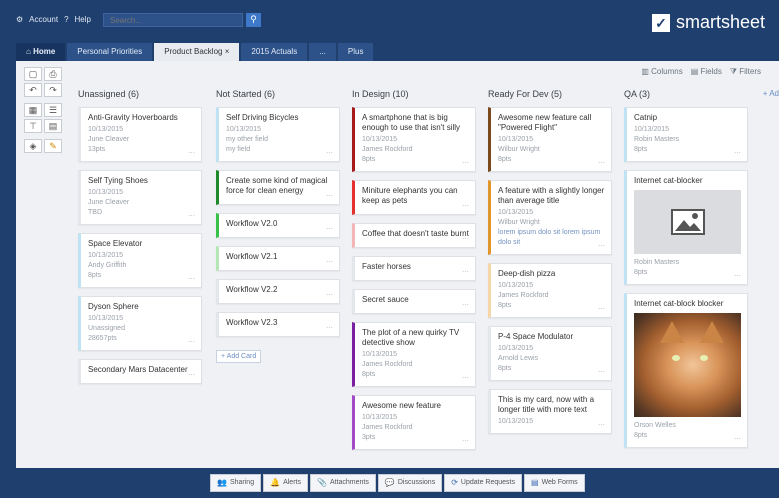  What do you see at coordinates (110, 52) in the screenshot?
I see `tab-personal-priorities: Personal Priorities` at bounding box center [110, 52].